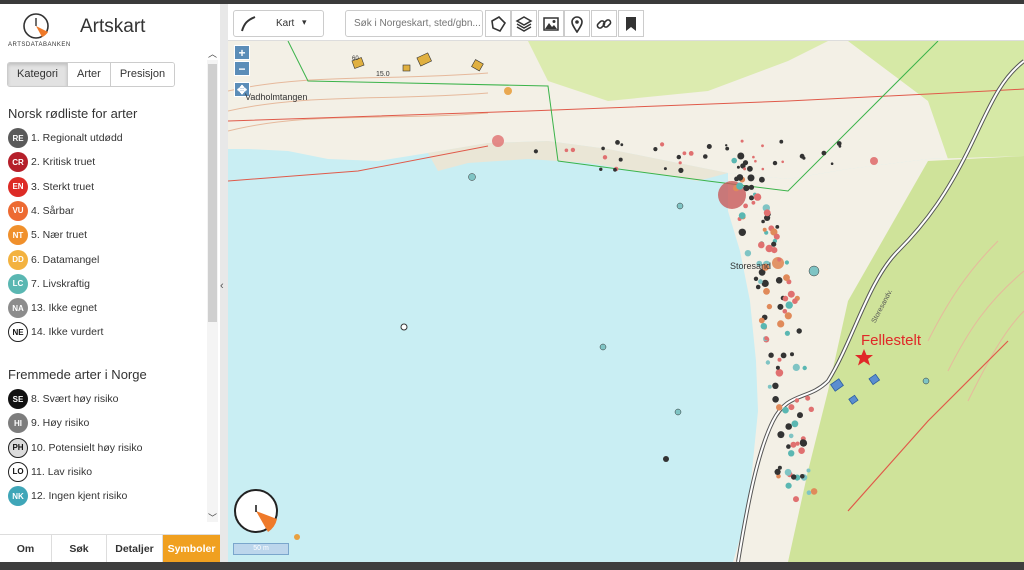 This screenshot has width=1024, height=570. Describe the element at coordinates (53, 210) in the screenshot. I see `legend-item-label: 4. Sårbar` at that location.